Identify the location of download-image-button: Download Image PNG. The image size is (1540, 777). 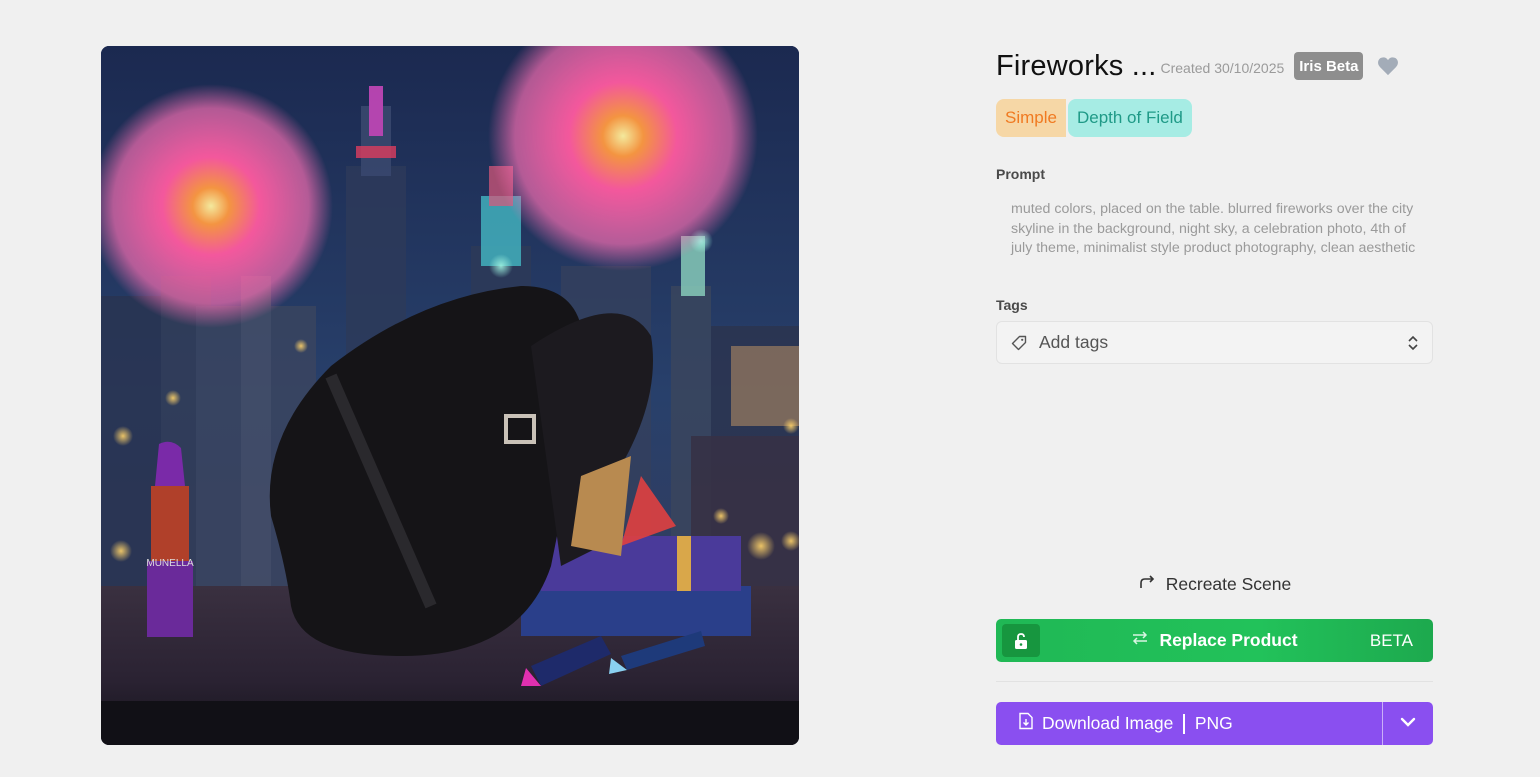
(1189, 723).